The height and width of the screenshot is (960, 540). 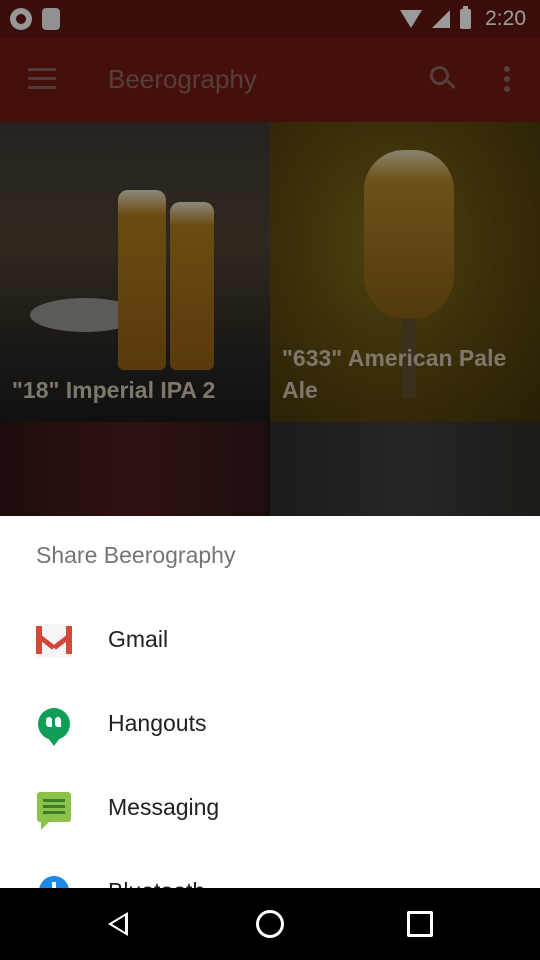 I want to click on recent-apps-icon, so click(x=420, y=924).